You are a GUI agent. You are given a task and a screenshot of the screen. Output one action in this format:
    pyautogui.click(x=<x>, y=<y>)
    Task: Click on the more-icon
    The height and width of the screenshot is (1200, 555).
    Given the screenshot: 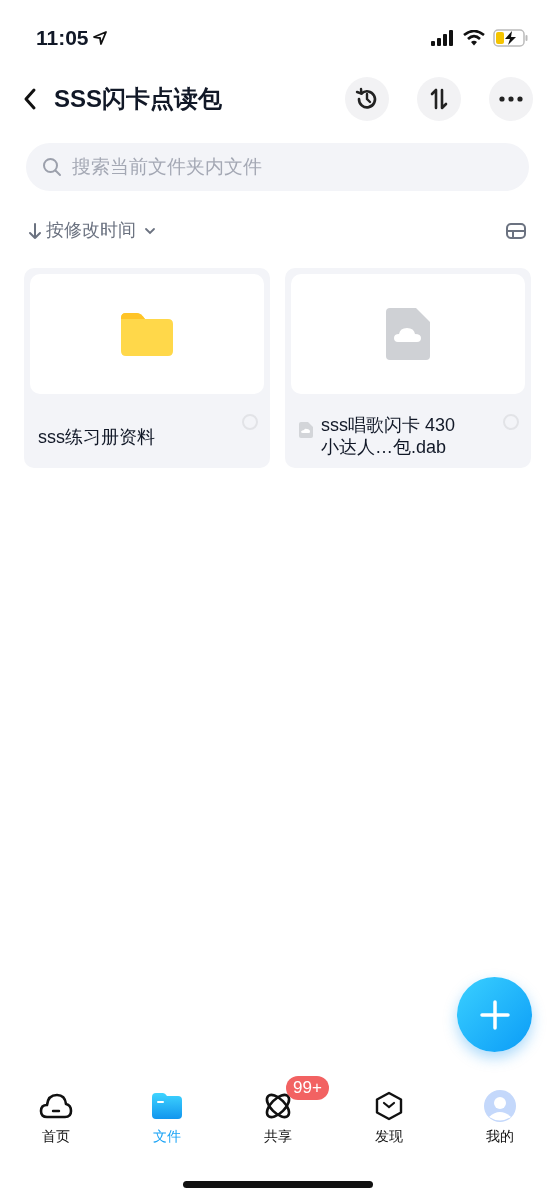 What is the action you would take?
    pyautogui.click(x=511, y=99)
    